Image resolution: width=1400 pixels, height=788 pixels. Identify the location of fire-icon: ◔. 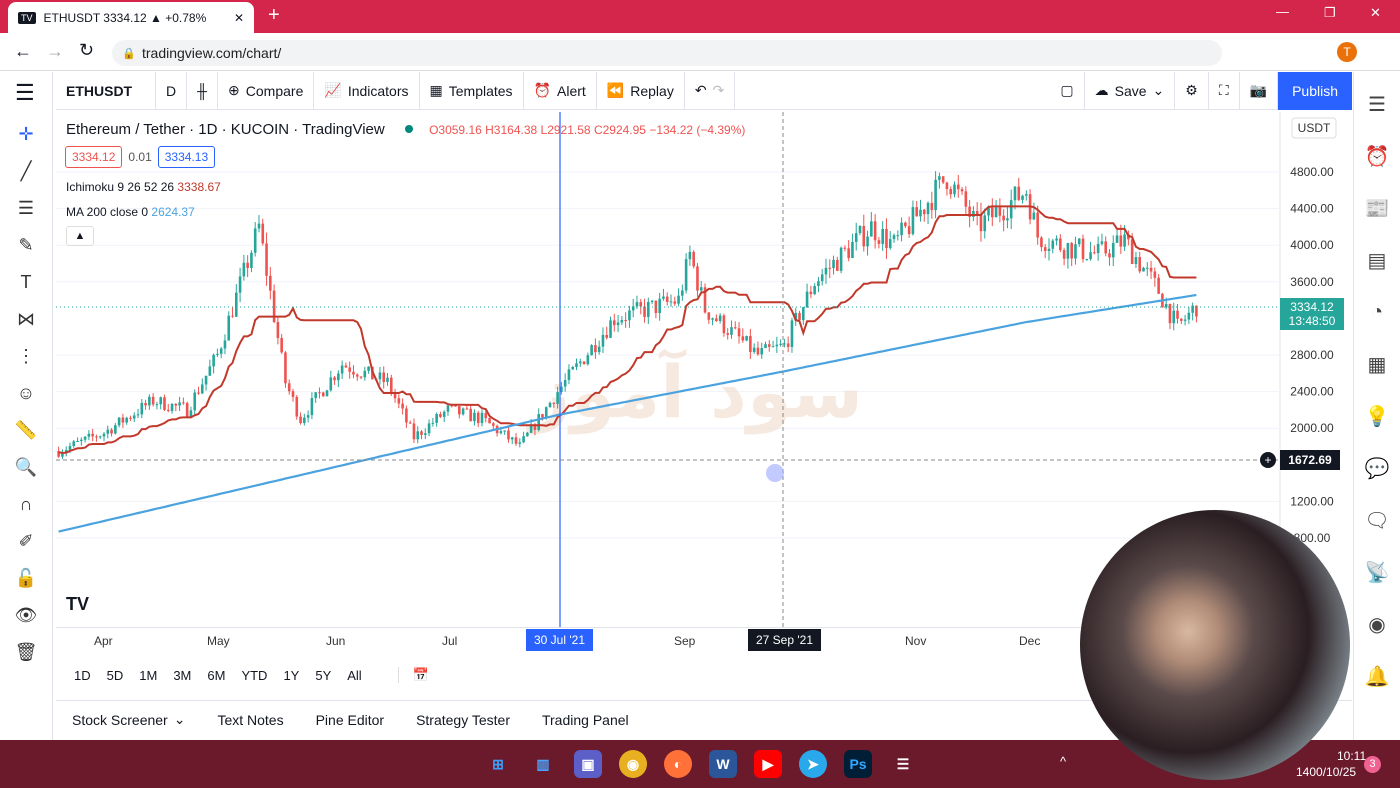
(1377, 312).